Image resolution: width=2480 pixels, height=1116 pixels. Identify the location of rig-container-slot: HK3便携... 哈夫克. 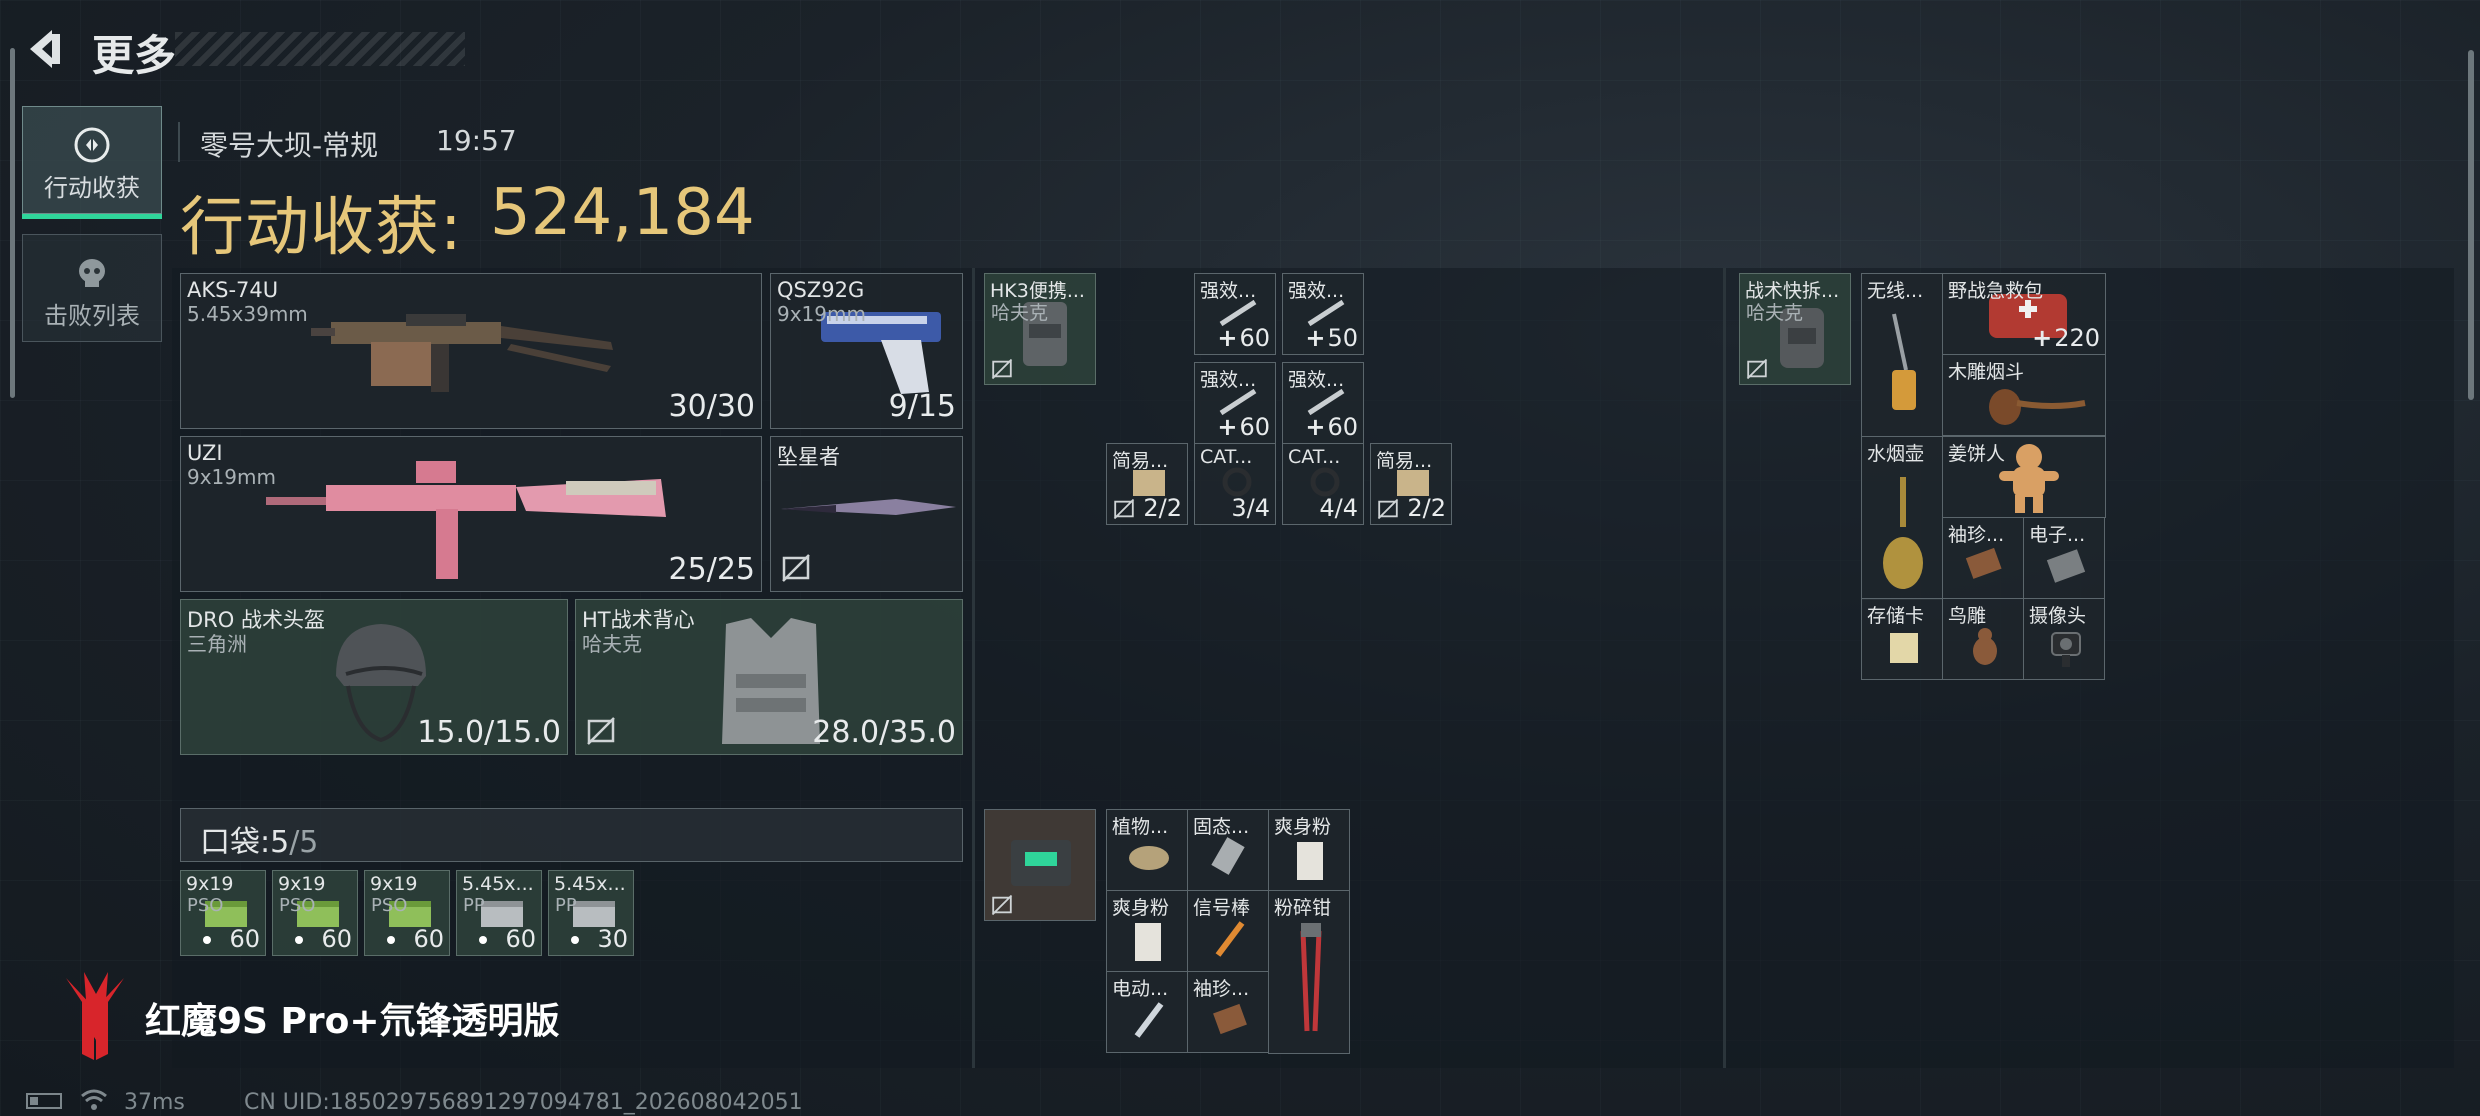
(1040, 329).